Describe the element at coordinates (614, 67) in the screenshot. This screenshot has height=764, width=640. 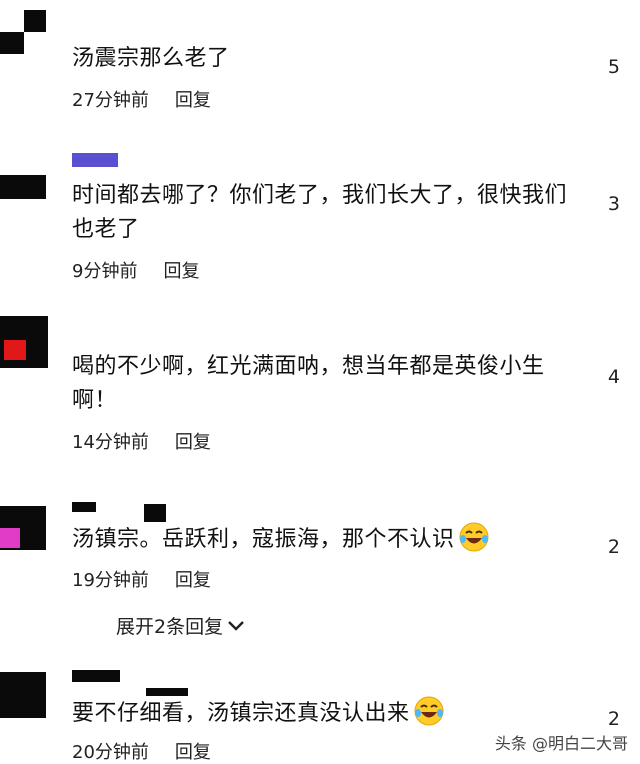
I see `like-count: 5` at that location.